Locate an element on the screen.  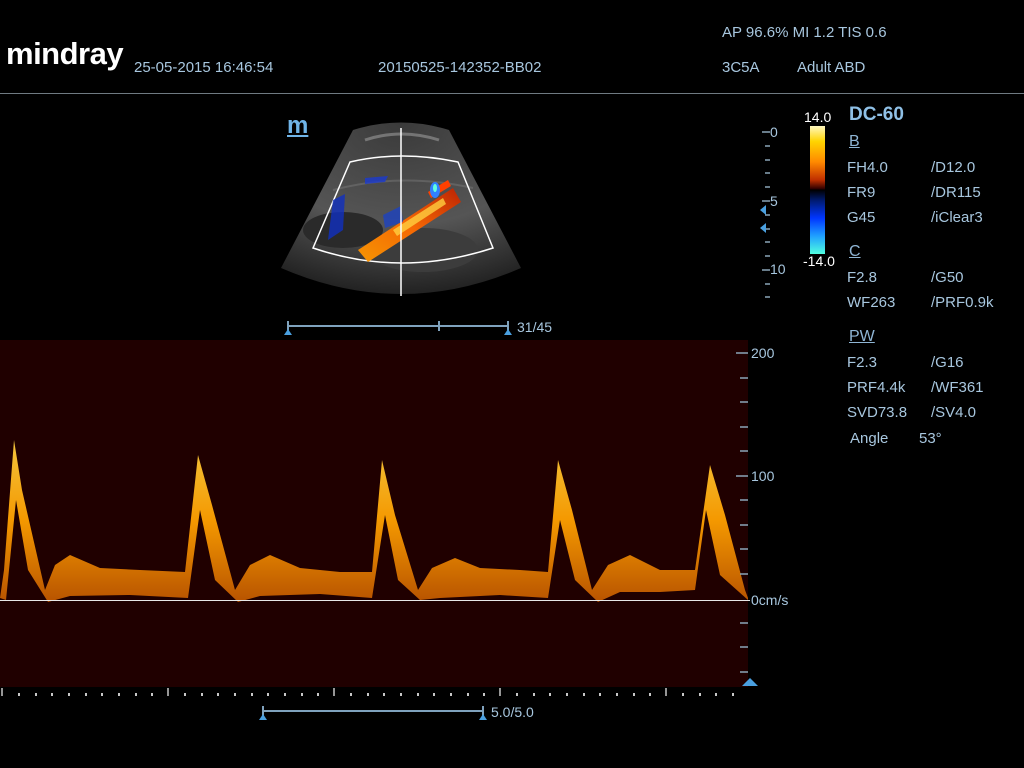
color-velocity-bar is located at coordinates (817, 190).